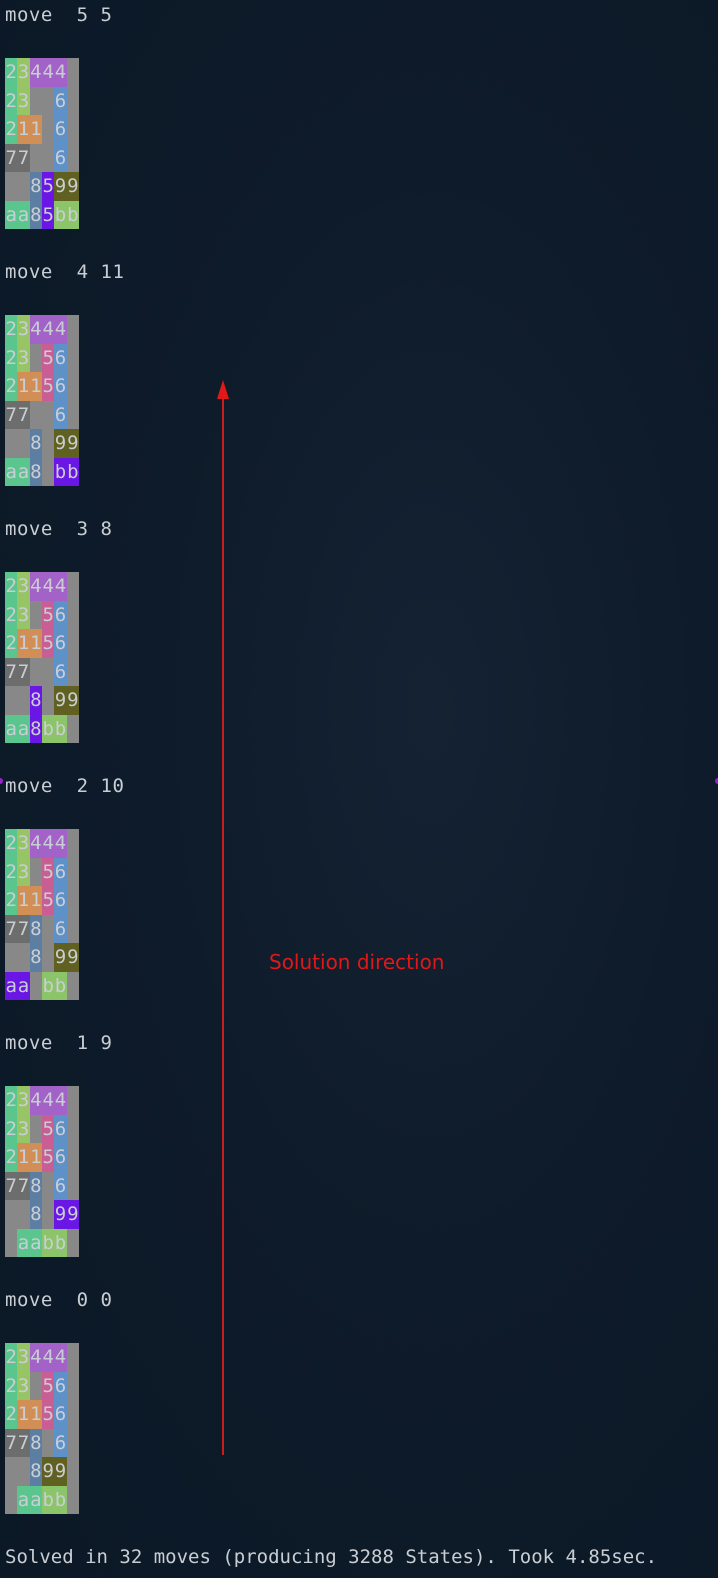 The width and height of the screenshot is (718, 1578). Describe the element at coordinates (65, 272) in the screenshot. I see `move-label: move 4 11` at that location.